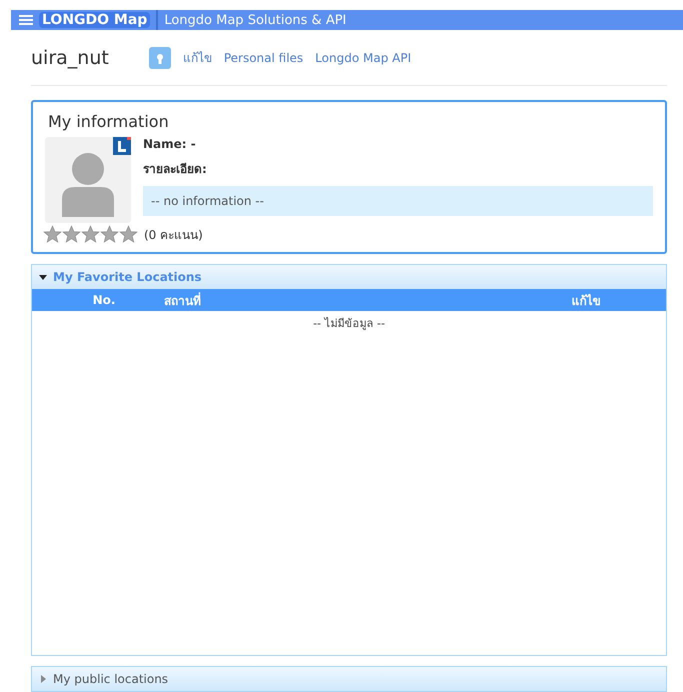  What do you see at coordinates (173, 235) in the screenshot?
I see `score-text: (0 คะแนน)` at bounding box center [173, 235].